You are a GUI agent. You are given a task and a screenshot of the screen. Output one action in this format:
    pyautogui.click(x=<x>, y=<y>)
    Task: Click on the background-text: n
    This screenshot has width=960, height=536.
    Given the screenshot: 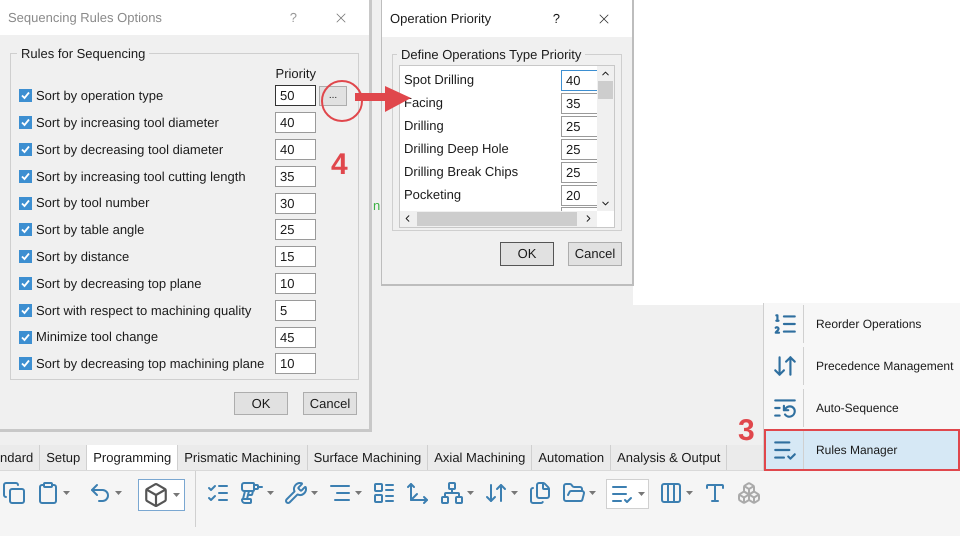 What is the action you would take?
    pyautogui.click(x=376, y=206)
    